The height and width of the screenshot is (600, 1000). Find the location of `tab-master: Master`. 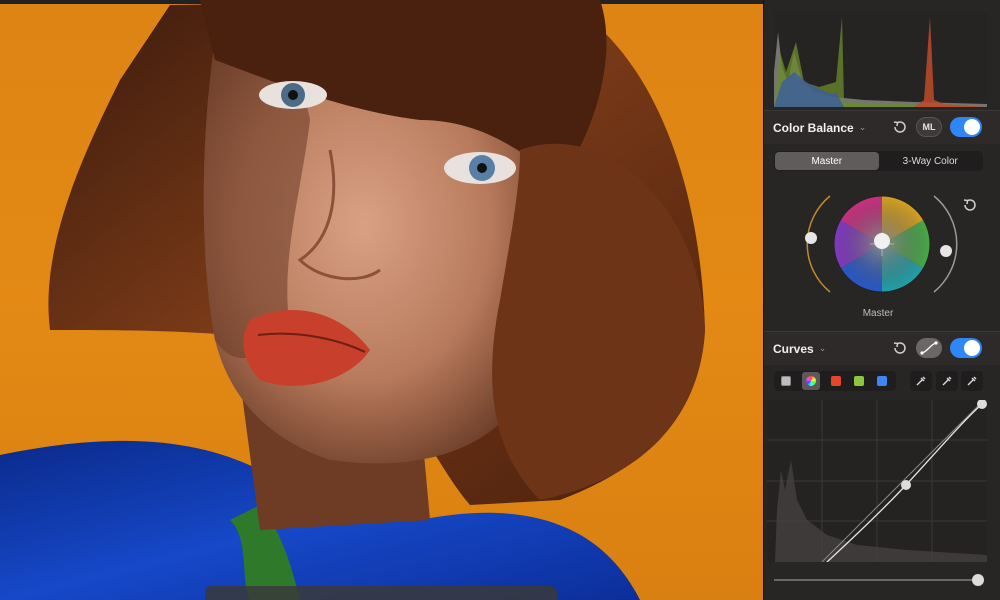

tab-master: Master is located at coordinates (827, 161).